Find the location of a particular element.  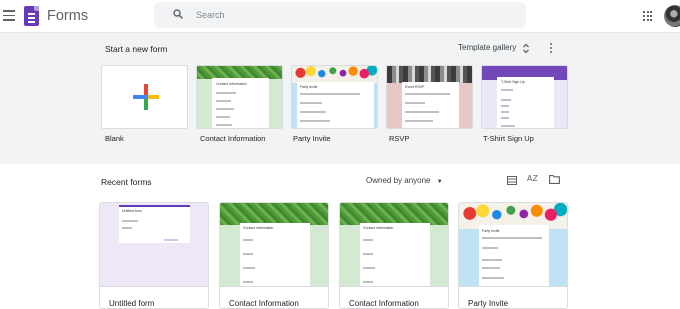

template-rsvp: Event RSVP is located at coordinates (429, 97).